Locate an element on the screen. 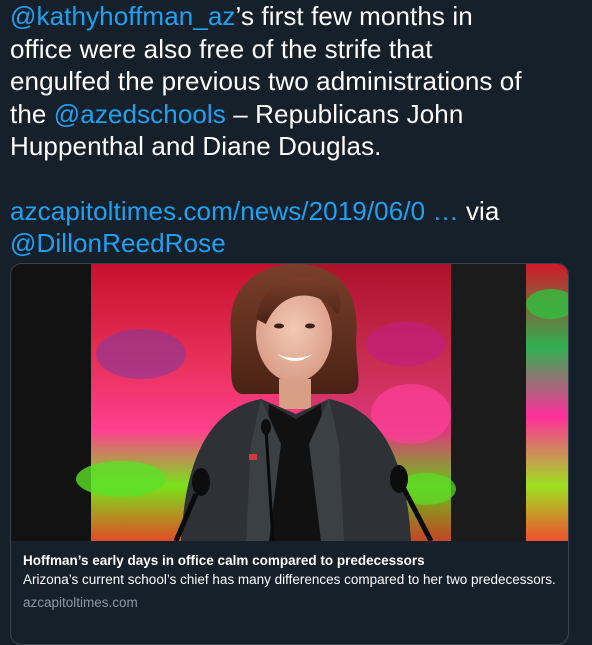 This screenshot has width=592, height=645. tweet-line-2: office were also free of the strife that is located at coordinates (297, 49).